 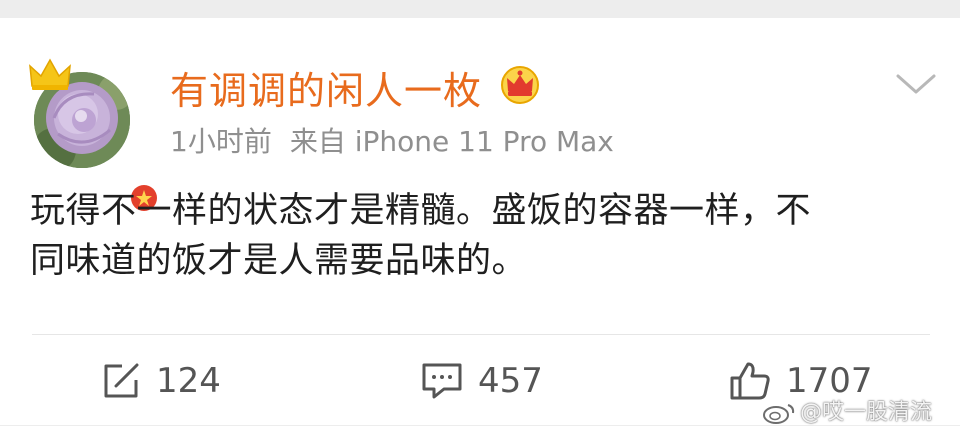 What do you see at coordinates (326, 87) in the screenshot?
I see `username: 有调调的闲人一枚` at bounding box center [326, 87].